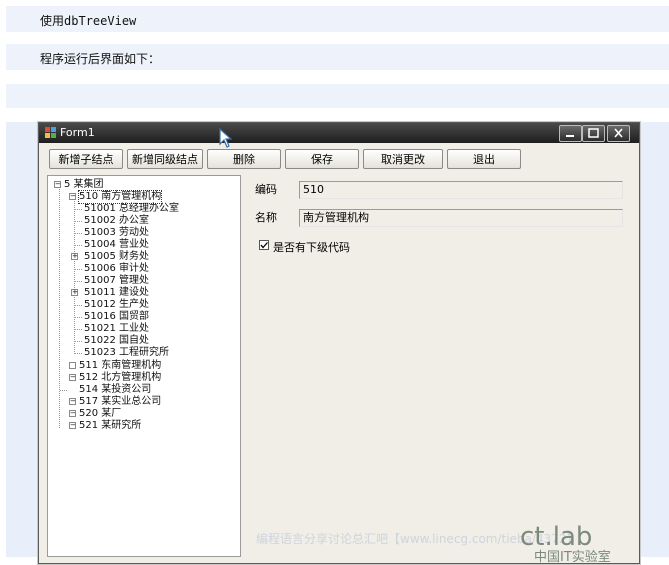 This screenshot has height=565, width=669. What do you see at coordinates (112, 305) in the screenshot?
I see `tree-node: 51012 生产处` at bounding box center [112, 305].